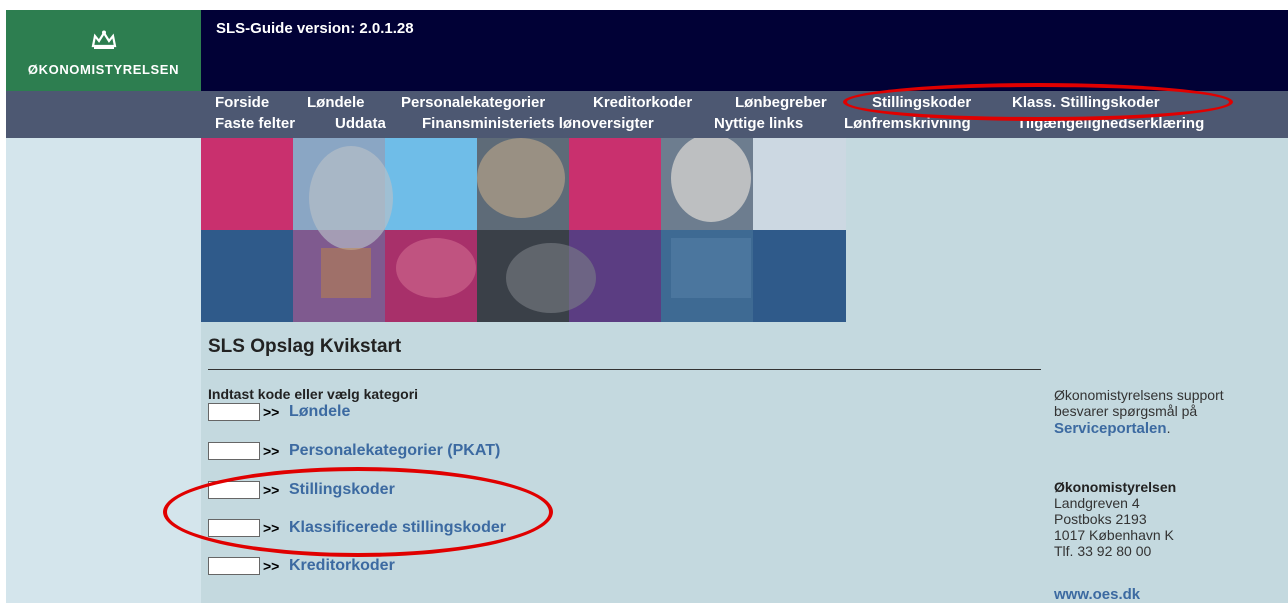 This screenshot has height=603, width=1288. Describe the element at coordinates (624, 369) in the screenshot. I see `title-divider` at that location.